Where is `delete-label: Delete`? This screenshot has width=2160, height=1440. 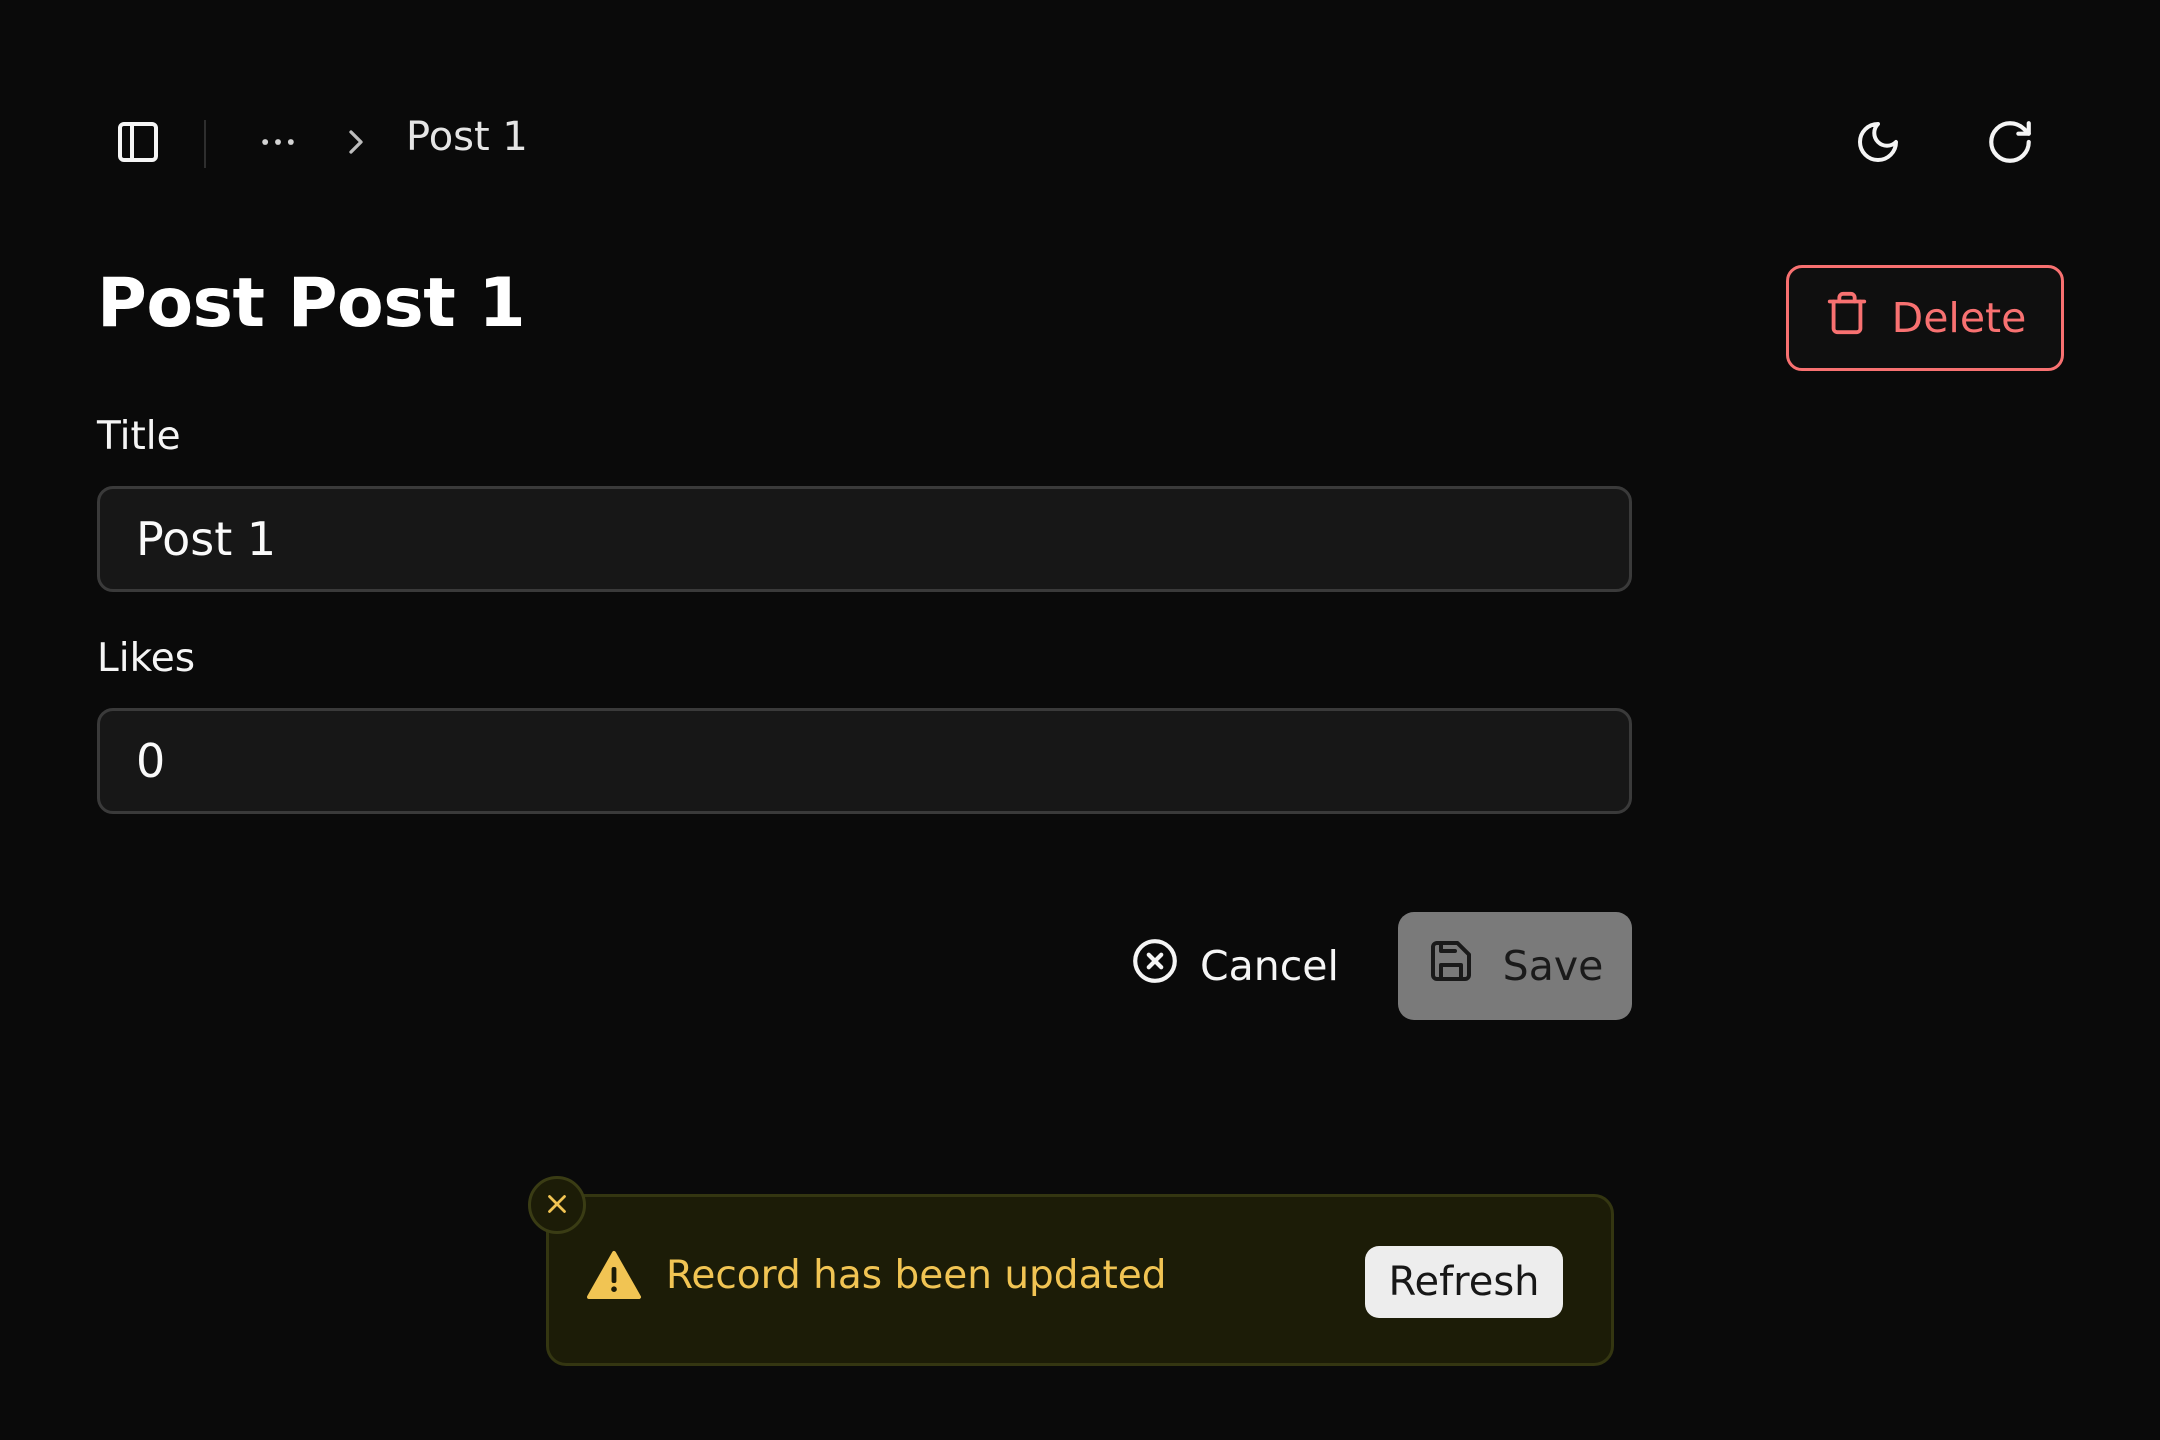 delete-label: Delete is located at coordinates (1959, 318).